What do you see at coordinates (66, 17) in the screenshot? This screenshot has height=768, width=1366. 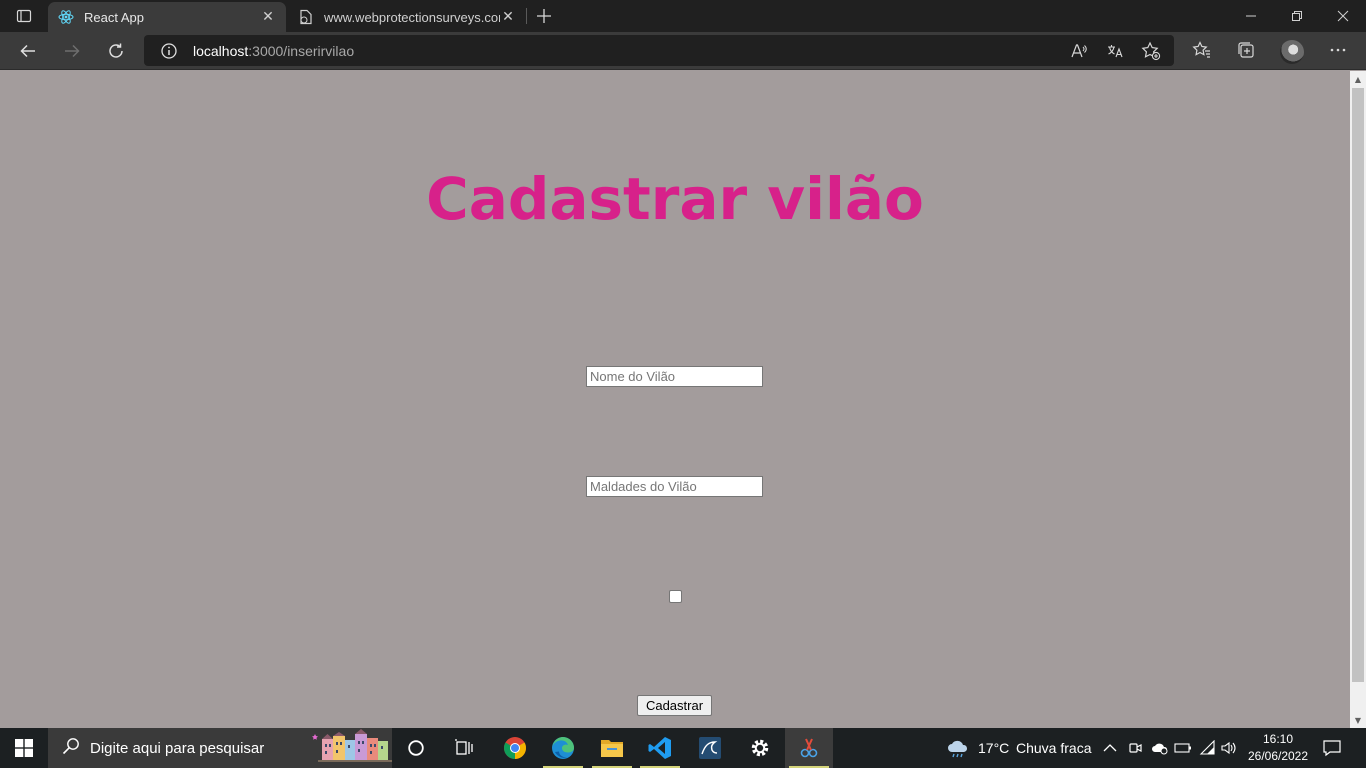 I see `react-icon` at bounding box center [66, 17].